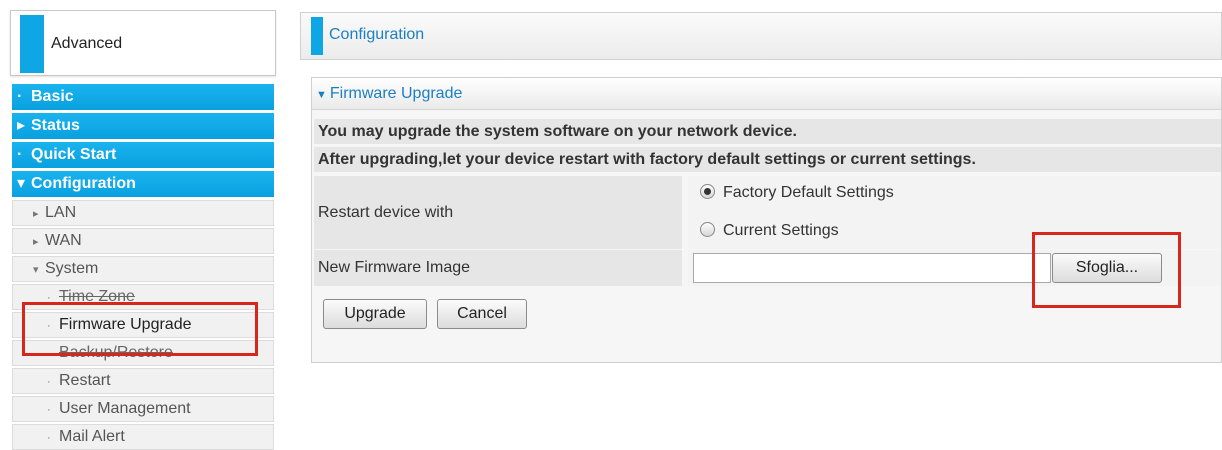 The width and height of the screenshot is (1222, 450). Describe the element at coordinates (72, 268) in the screenshot. I see `sidebar-item-label: System` at that location.